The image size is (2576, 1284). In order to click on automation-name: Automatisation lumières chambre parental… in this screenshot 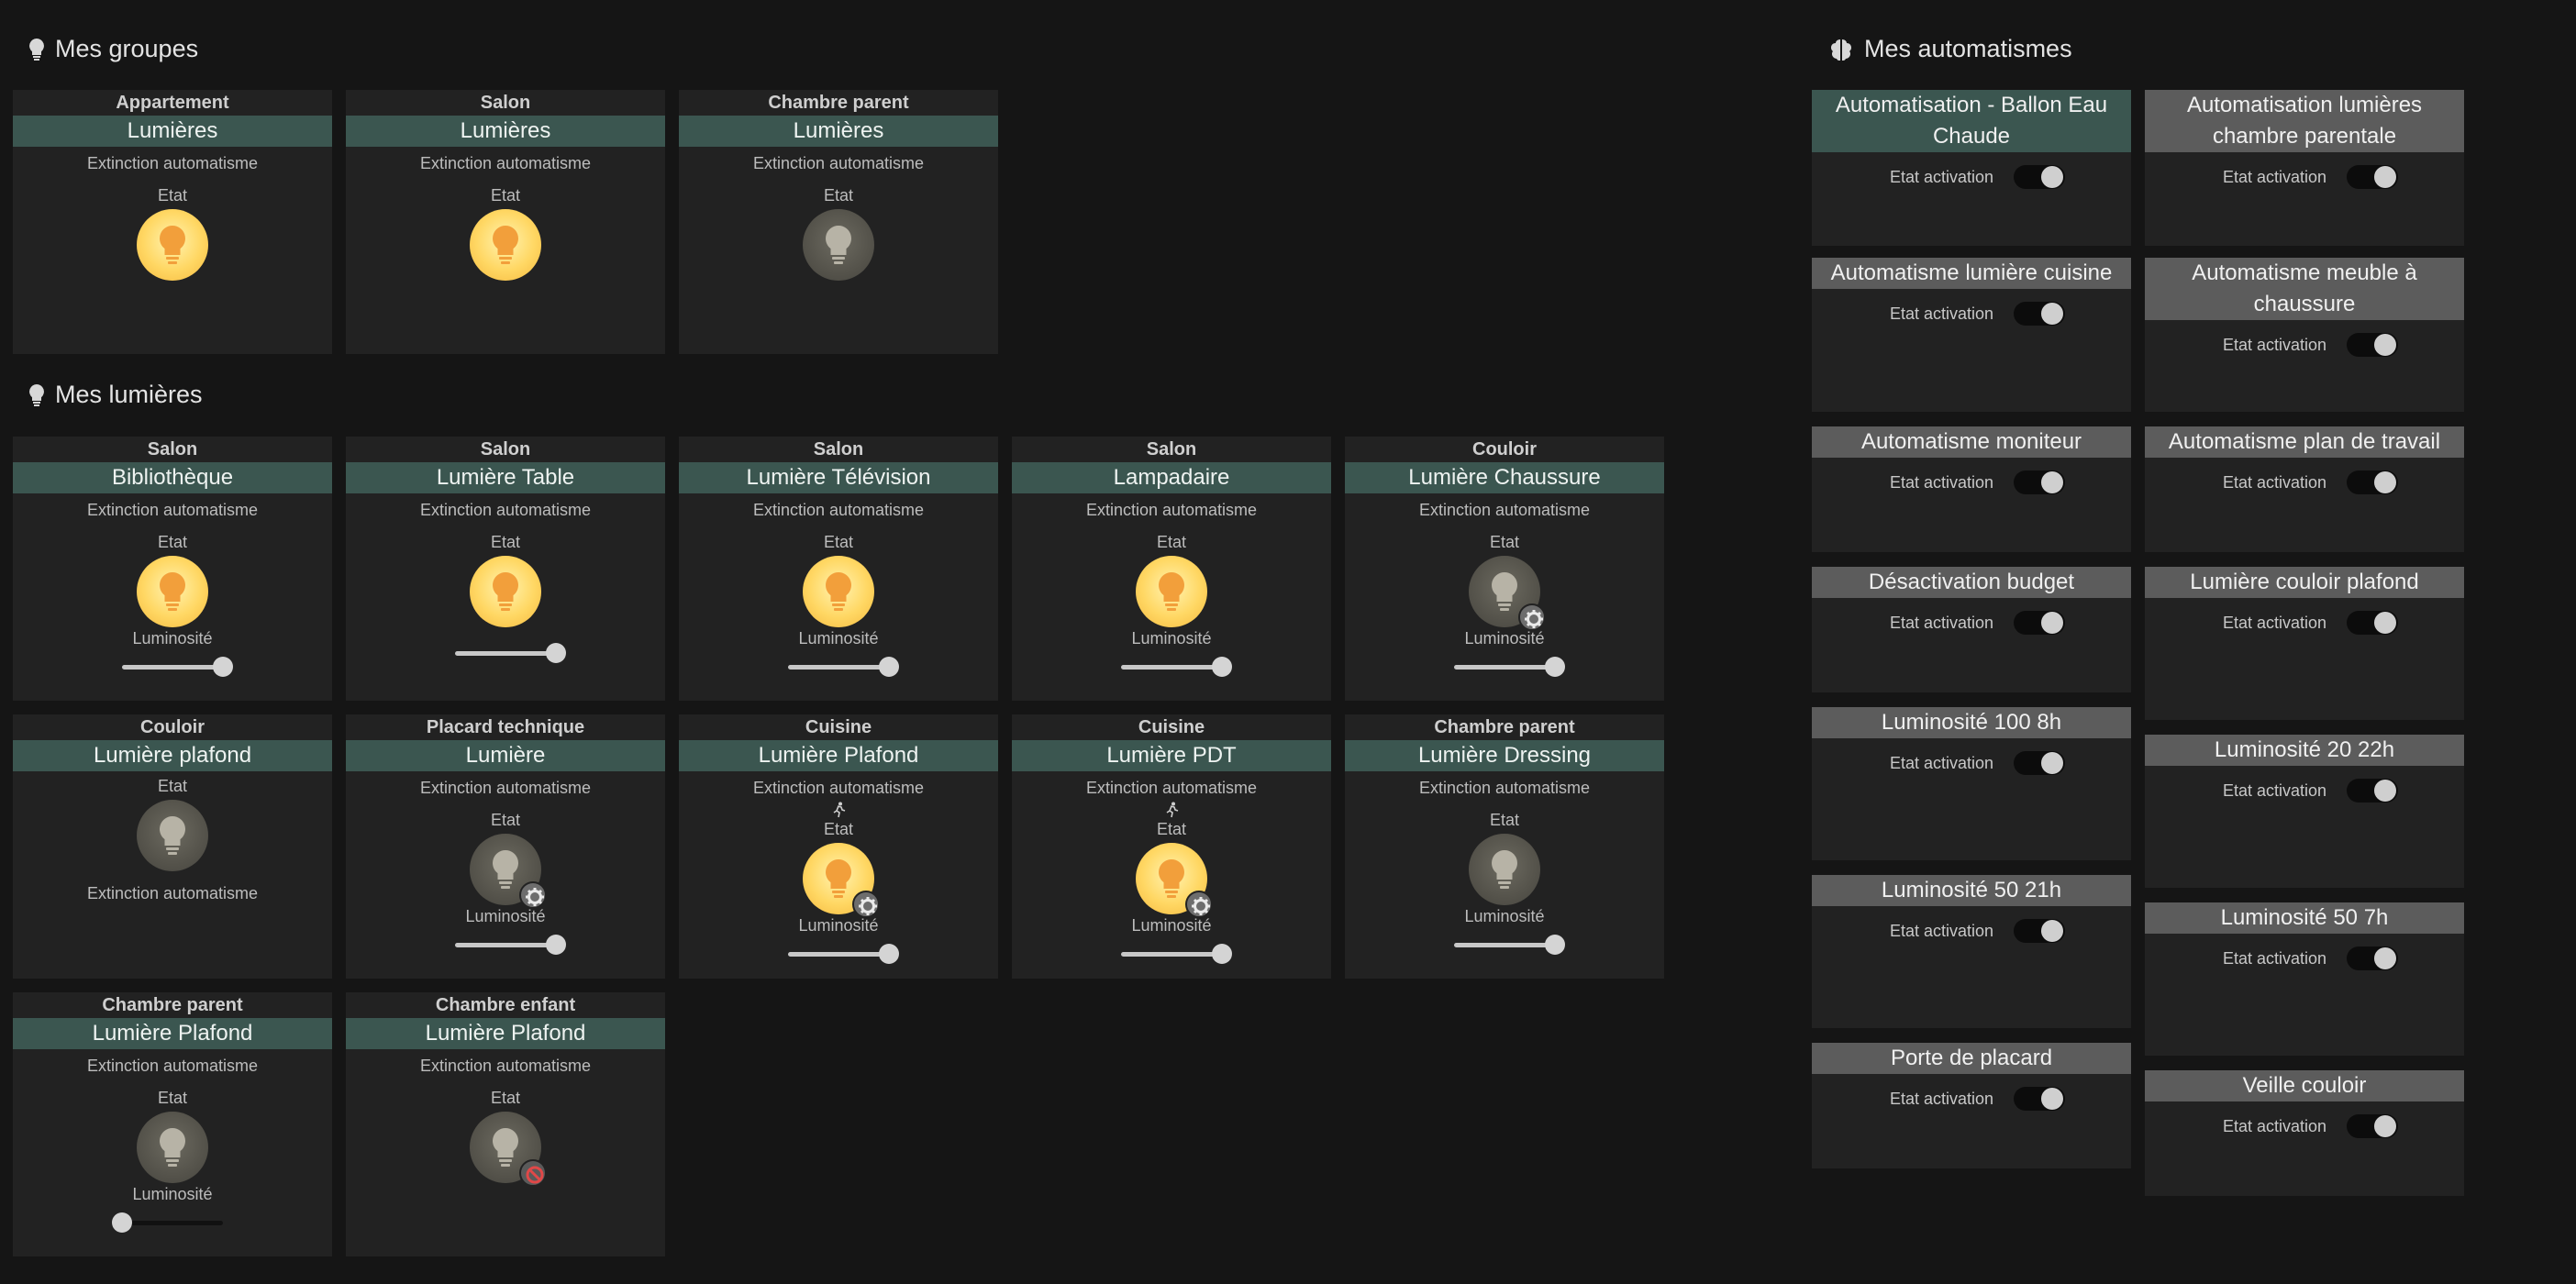, I will do `click(2304, 121)`.